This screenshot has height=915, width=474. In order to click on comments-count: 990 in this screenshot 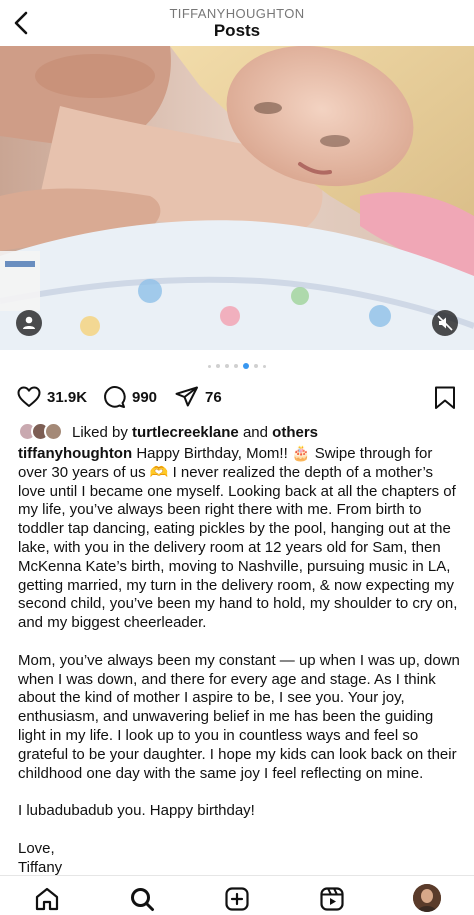, I will do `click(144, 397)`.